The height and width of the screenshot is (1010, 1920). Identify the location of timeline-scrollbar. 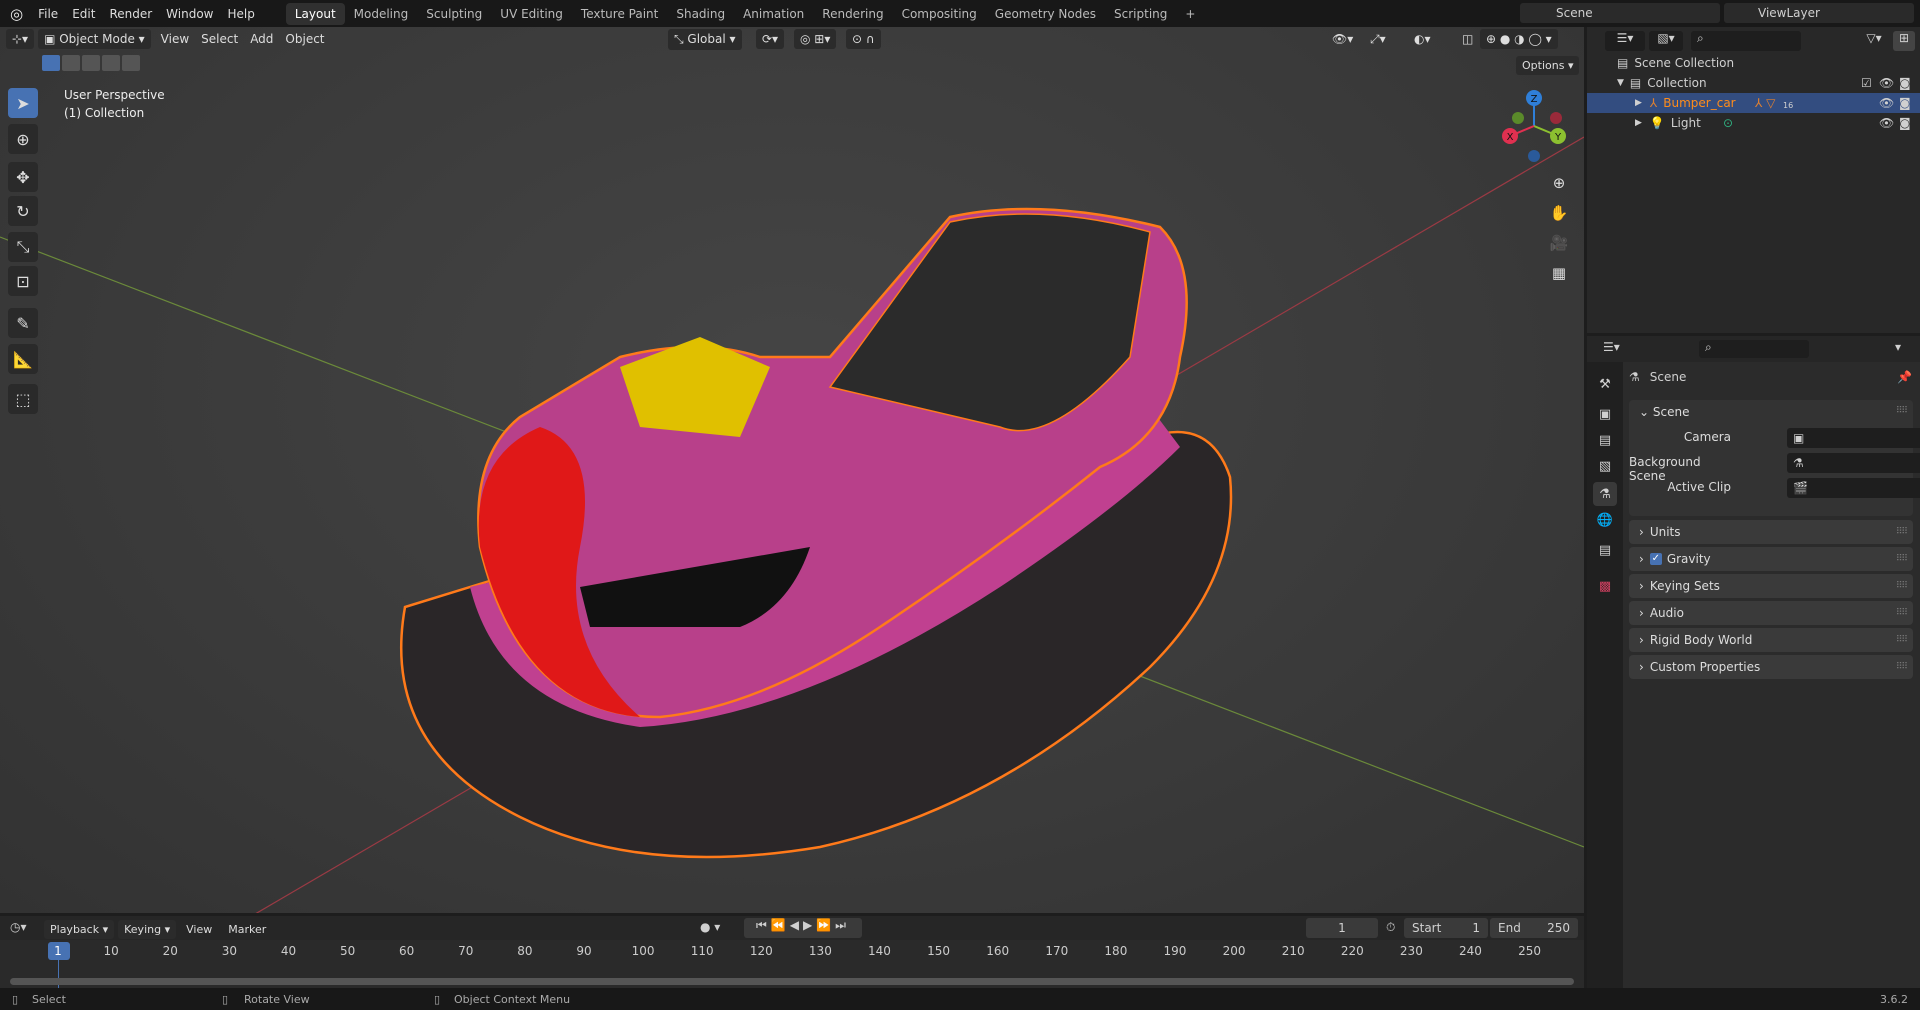
(792, 981).